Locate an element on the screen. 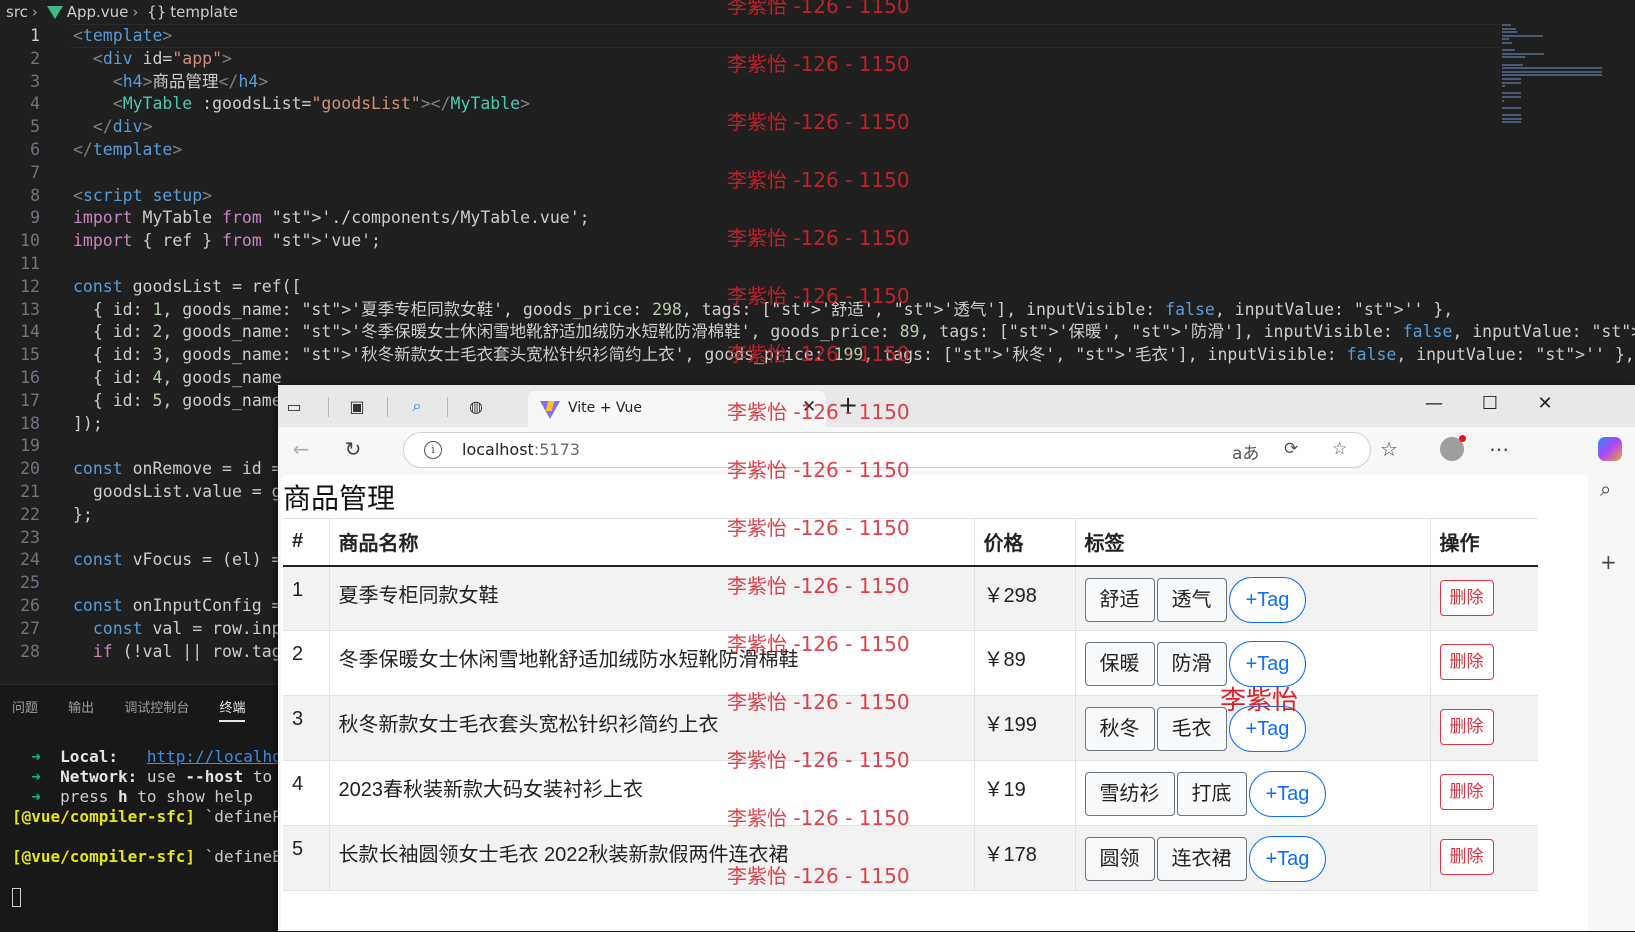 This screenshot has width=1635, height=932. favorites-icon: ☆ is located at coordinates (1389, 449).